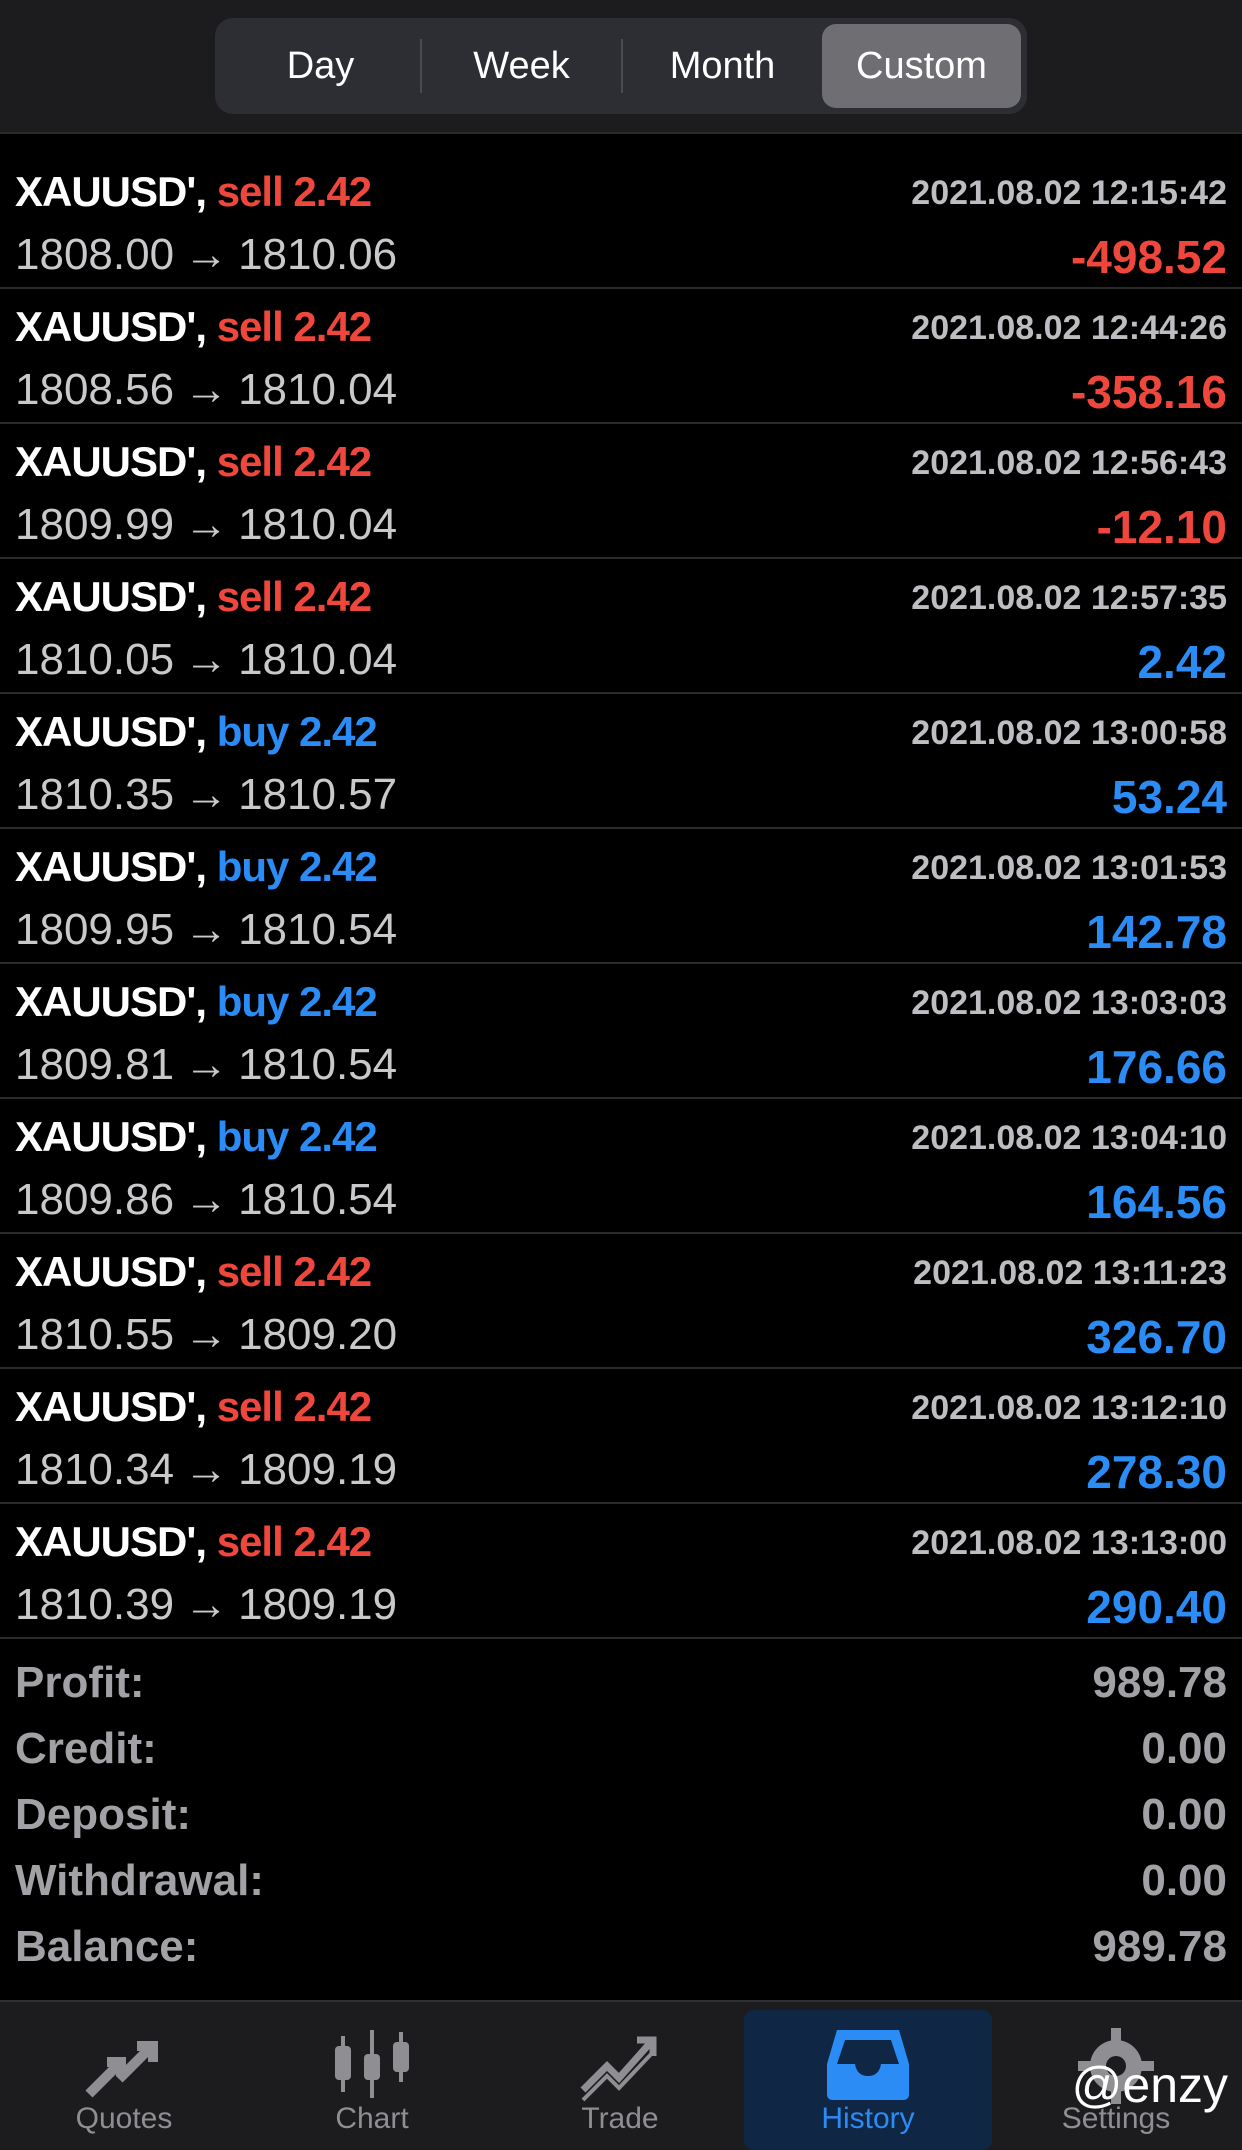  I want to click on tab-trade: Trade, so click(620, 2076).